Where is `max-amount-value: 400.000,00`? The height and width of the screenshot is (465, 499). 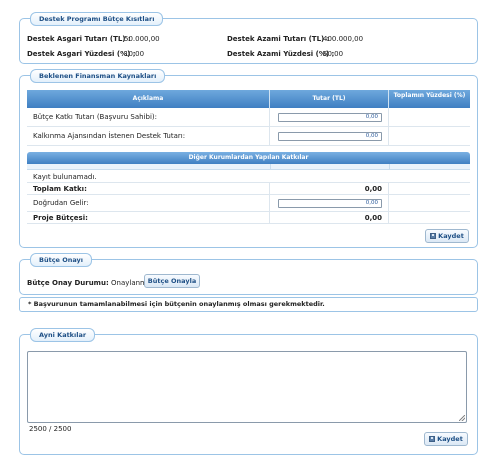
max-amount-value: 400.000,00 is located at coordinates (343, 39).